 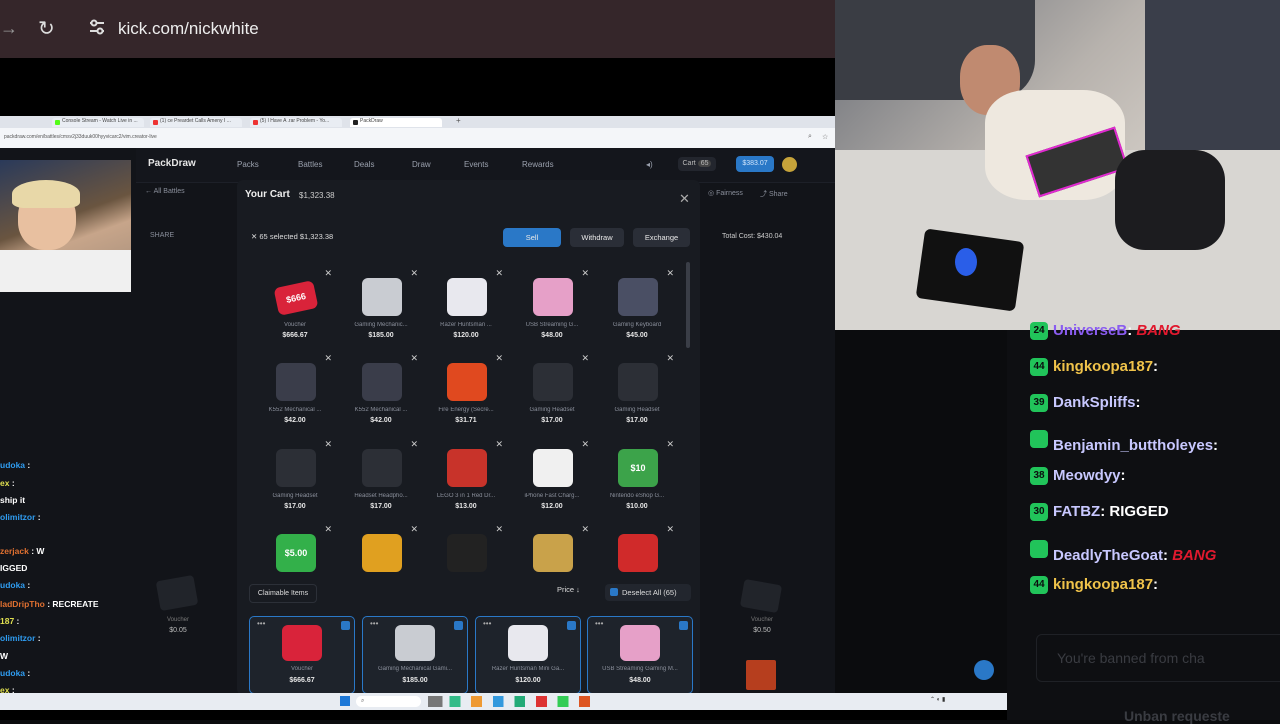 I want to click on modal-scrollbar, so click(x=688, y=305).